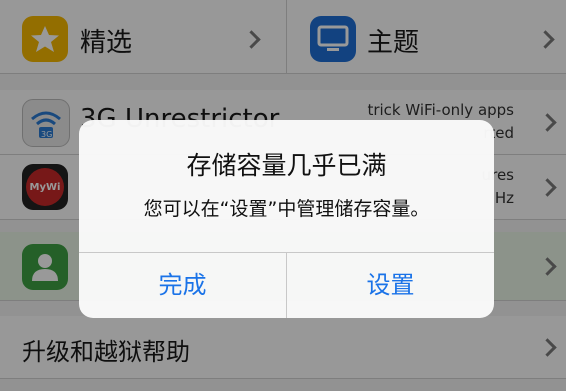 This screenshot has width=566, height=391. Describe the element at coordinates (390, 285) in the screenshot. I see `settings-button: 设置` at that location.